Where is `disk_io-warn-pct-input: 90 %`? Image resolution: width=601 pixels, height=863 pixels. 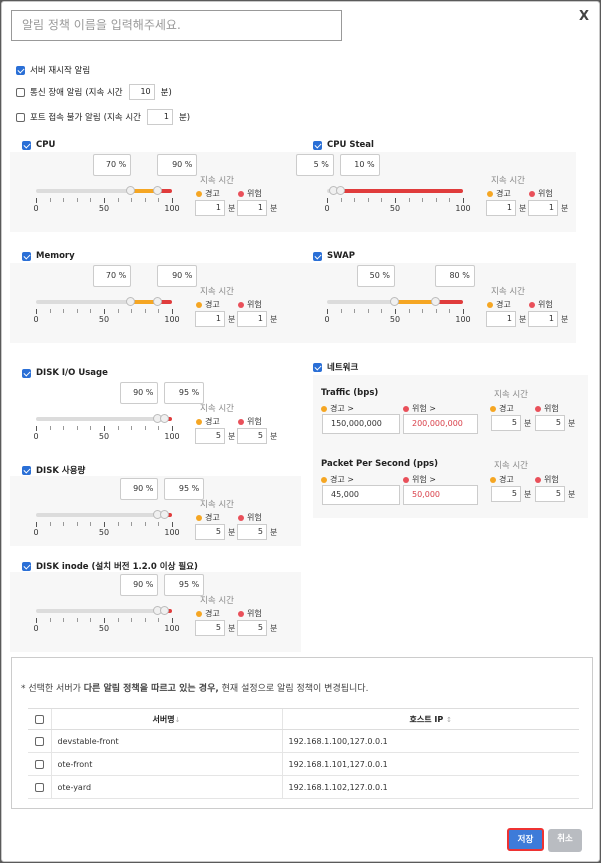
disk_io-warn-pct-input: 90 % is located at coordinates (139, 393).